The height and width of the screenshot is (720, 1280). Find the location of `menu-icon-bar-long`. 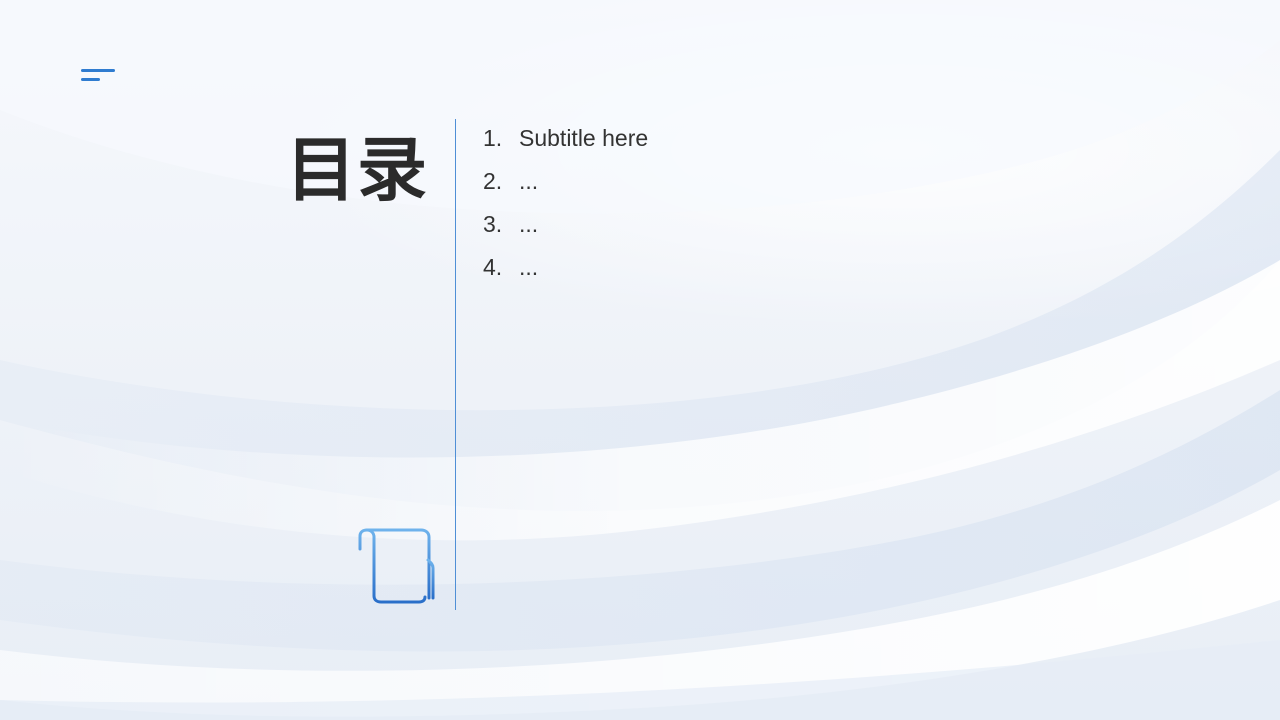

menu-icon-bar-long is located at coordinates (98, 70).